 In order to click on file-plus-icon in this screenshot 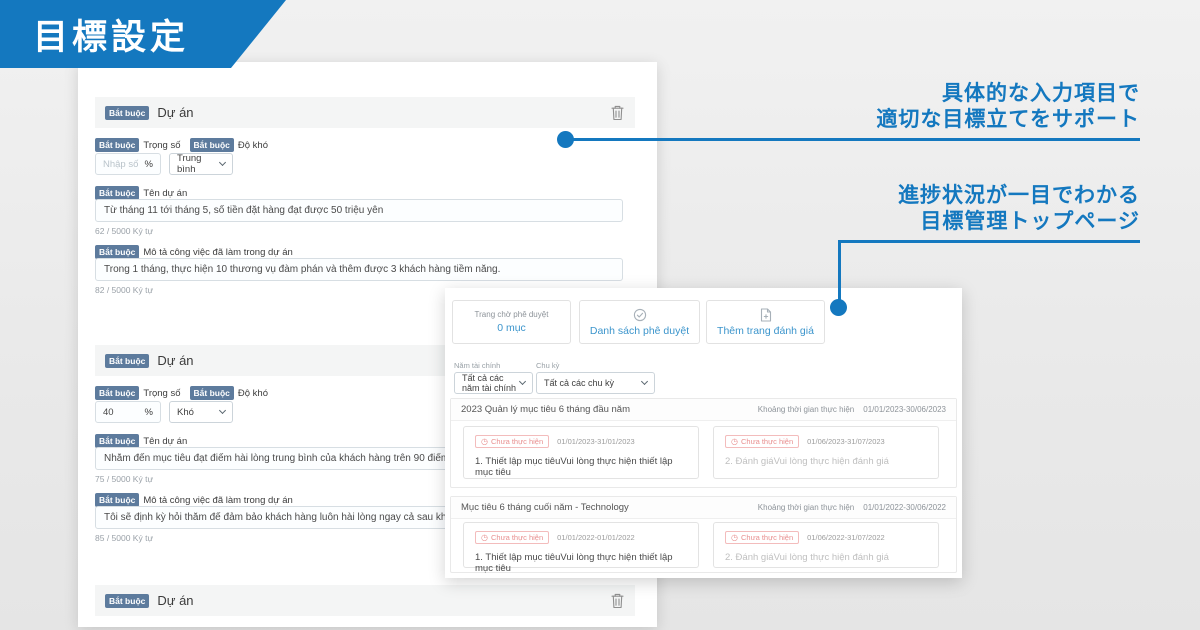, I will do `click(766, 314)`.